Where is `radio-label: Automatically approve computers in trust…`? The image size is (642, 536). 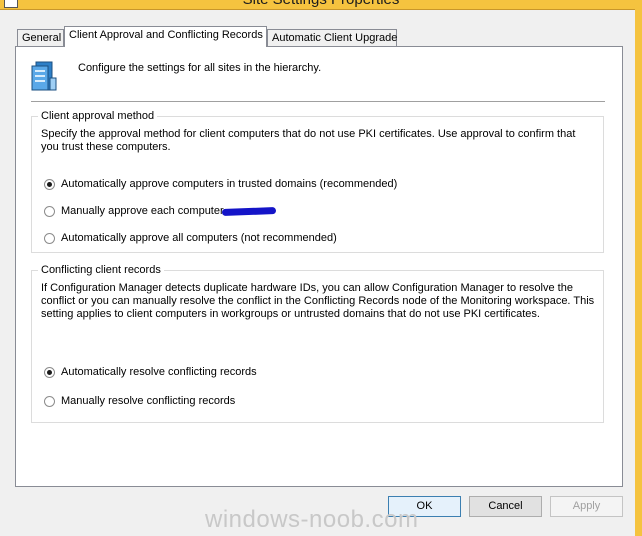 radio-label: Automatically approve computers in trust… is located at coordinates (229, 184).